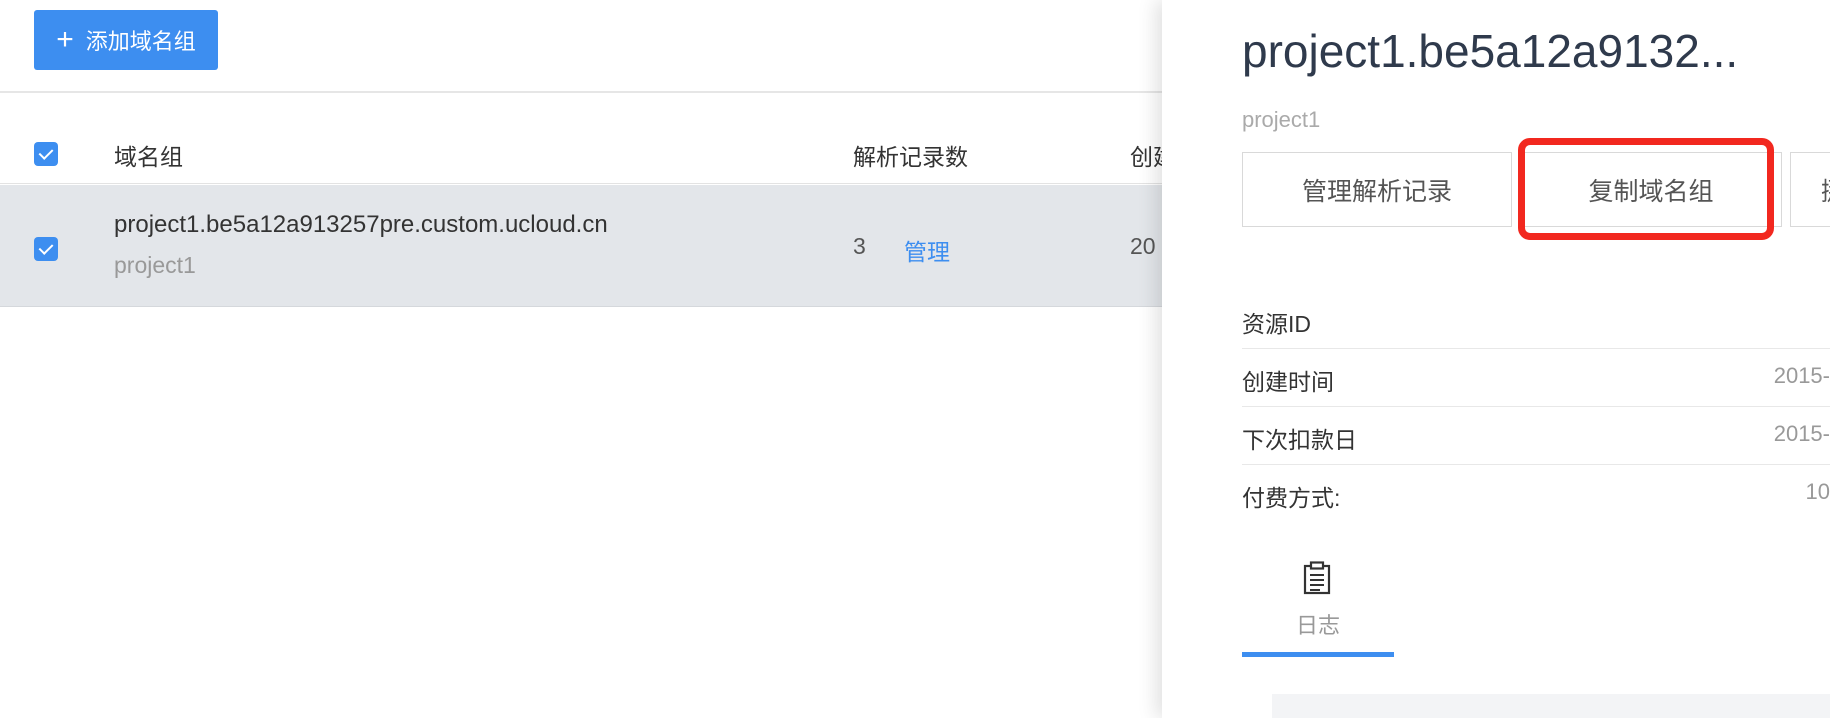  I want to click on row-checkbox, so click(46, 249).